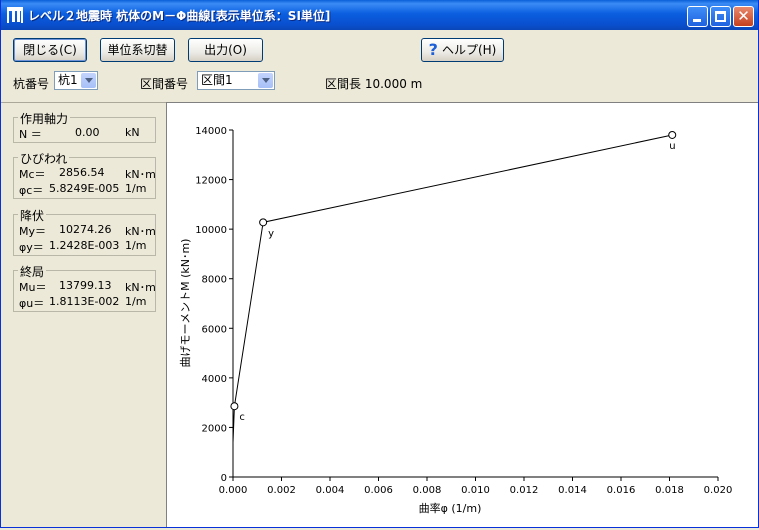 This screenshot has width=759, height=530. I want to click on axial-force-group: 作用軸力 N ＝ 0.00 kN, so click(84, 126).